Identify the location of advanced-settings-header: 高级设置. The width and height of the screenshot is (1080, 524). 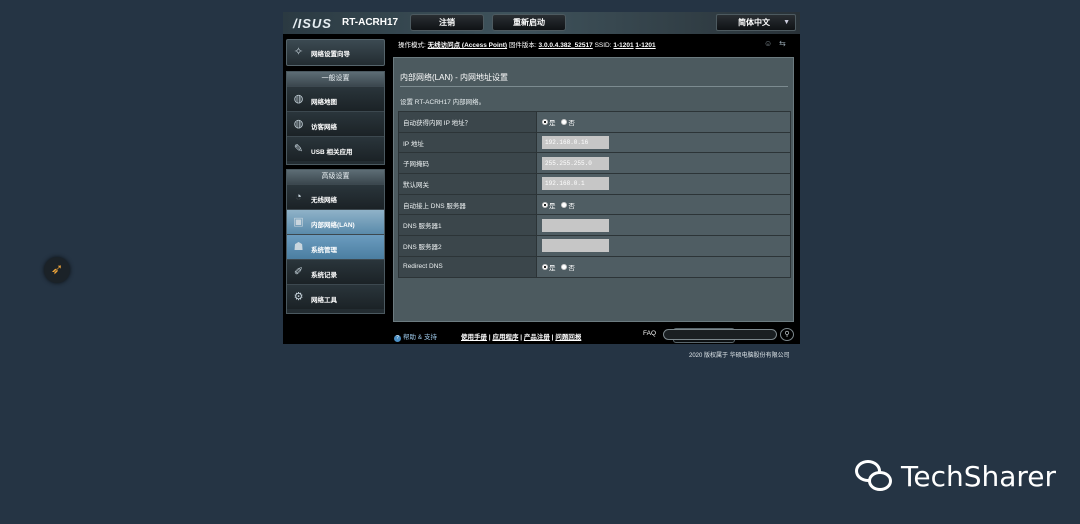
(335, 177).